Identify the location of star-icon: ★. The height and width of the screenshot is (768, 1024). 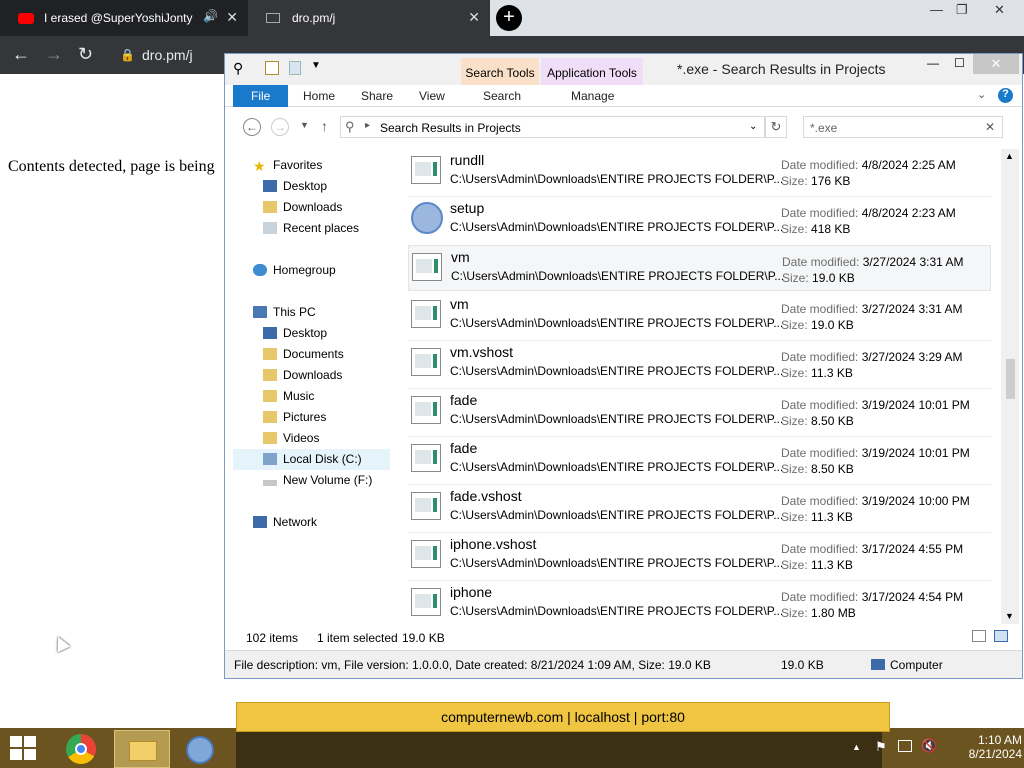
(259, 166).